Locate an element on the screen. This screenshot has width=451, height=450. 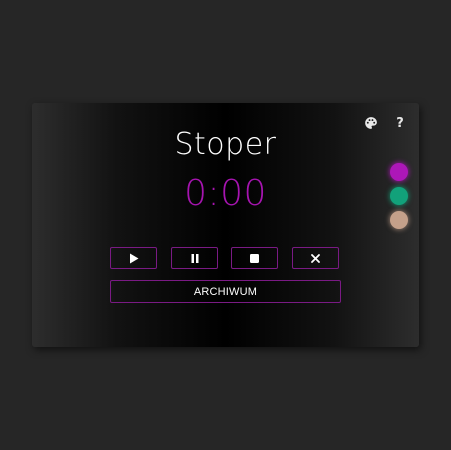
close-icon is located at coordinates (315, 258).